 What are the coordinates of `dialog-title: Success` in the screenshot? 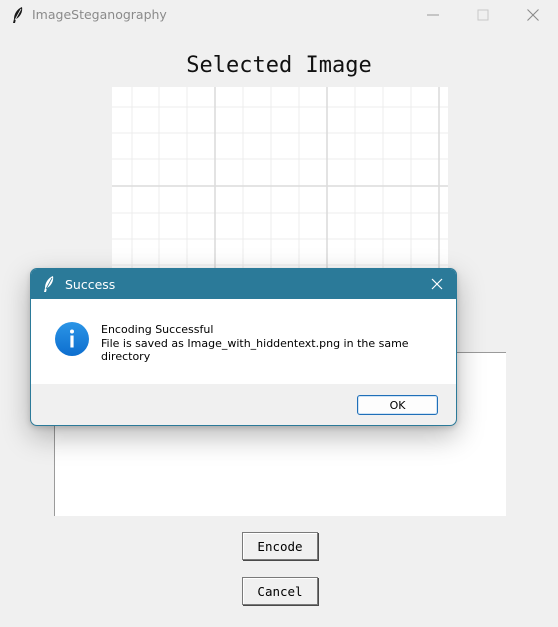 It's located at (90, 284).